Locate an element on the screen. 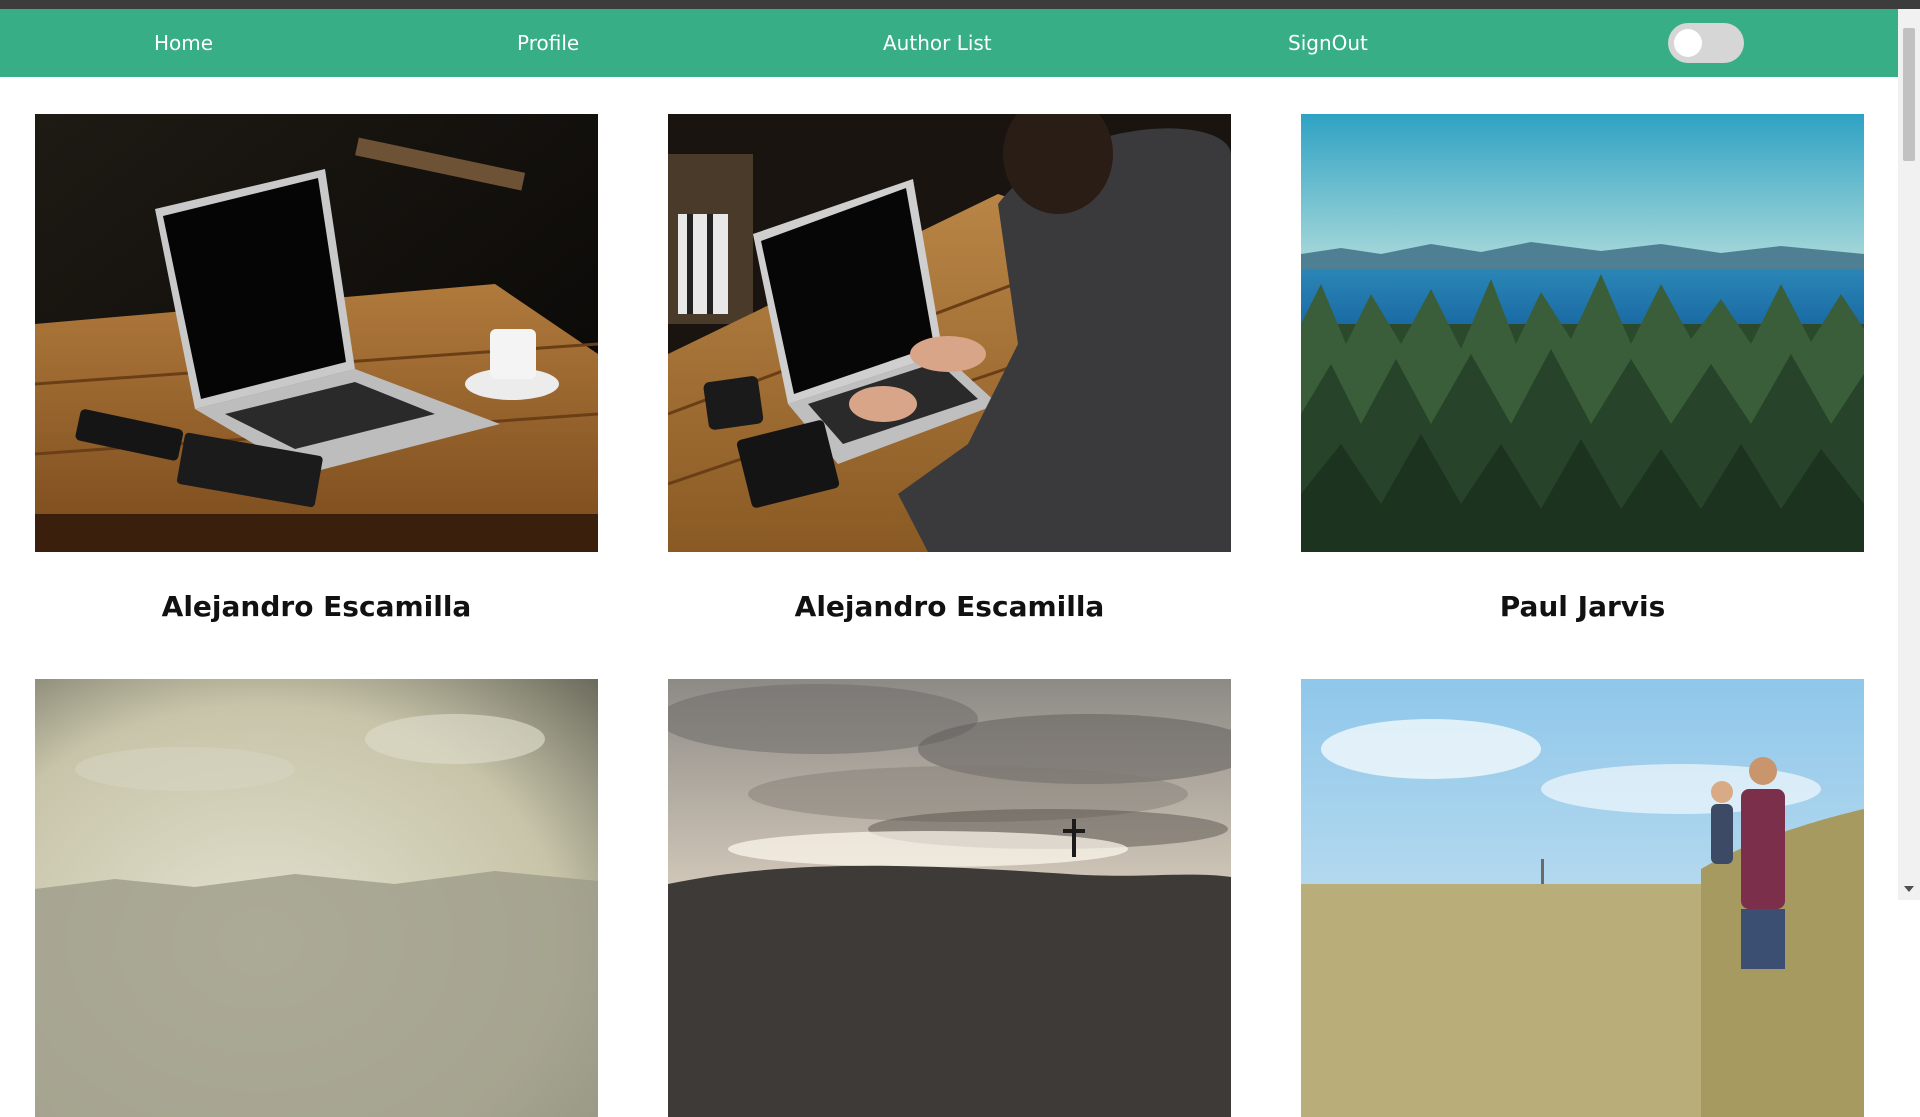 This screenshot has width=1920, height=1117. author-photo-man-child-field is located at coordinates (1582, 898).